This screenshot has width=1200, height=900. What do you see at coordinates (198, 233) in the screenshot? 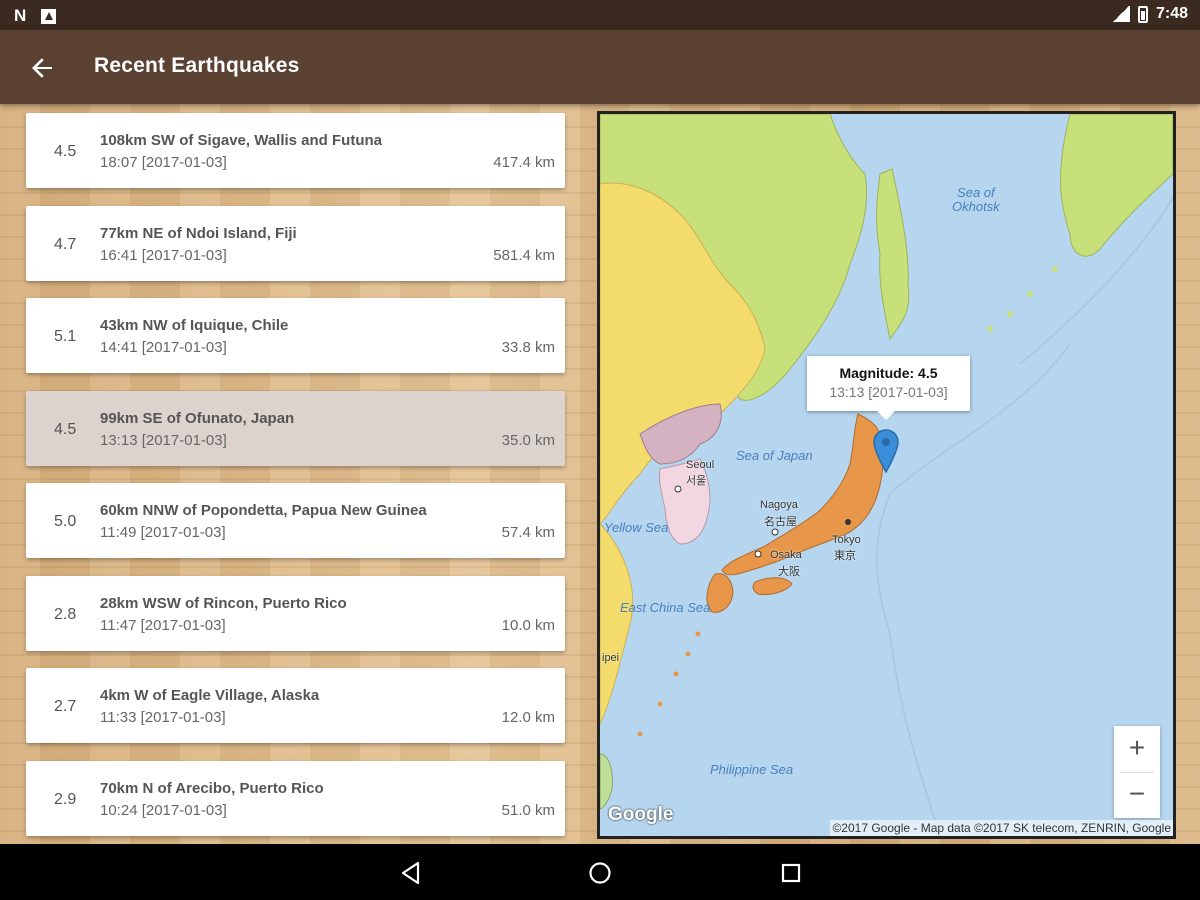
I see `earthquake-place: 77km NE of Ndoi Island, Fiji` at bounding box center [198, 233].